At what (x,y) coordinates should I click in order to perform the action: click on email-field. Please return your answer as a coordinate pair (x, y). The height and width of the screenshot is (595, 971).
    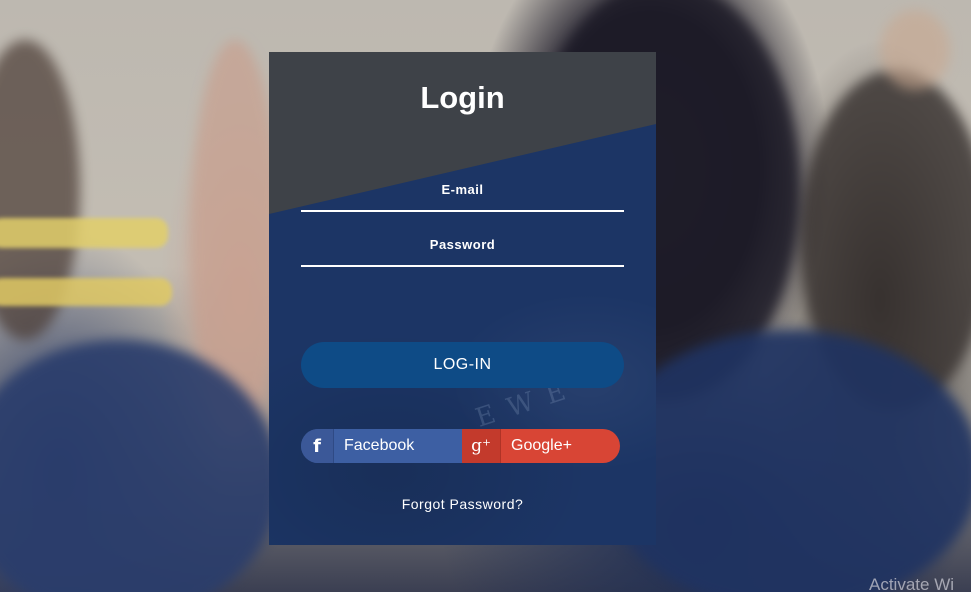
    Looking at the image, I should click on (462, 201).